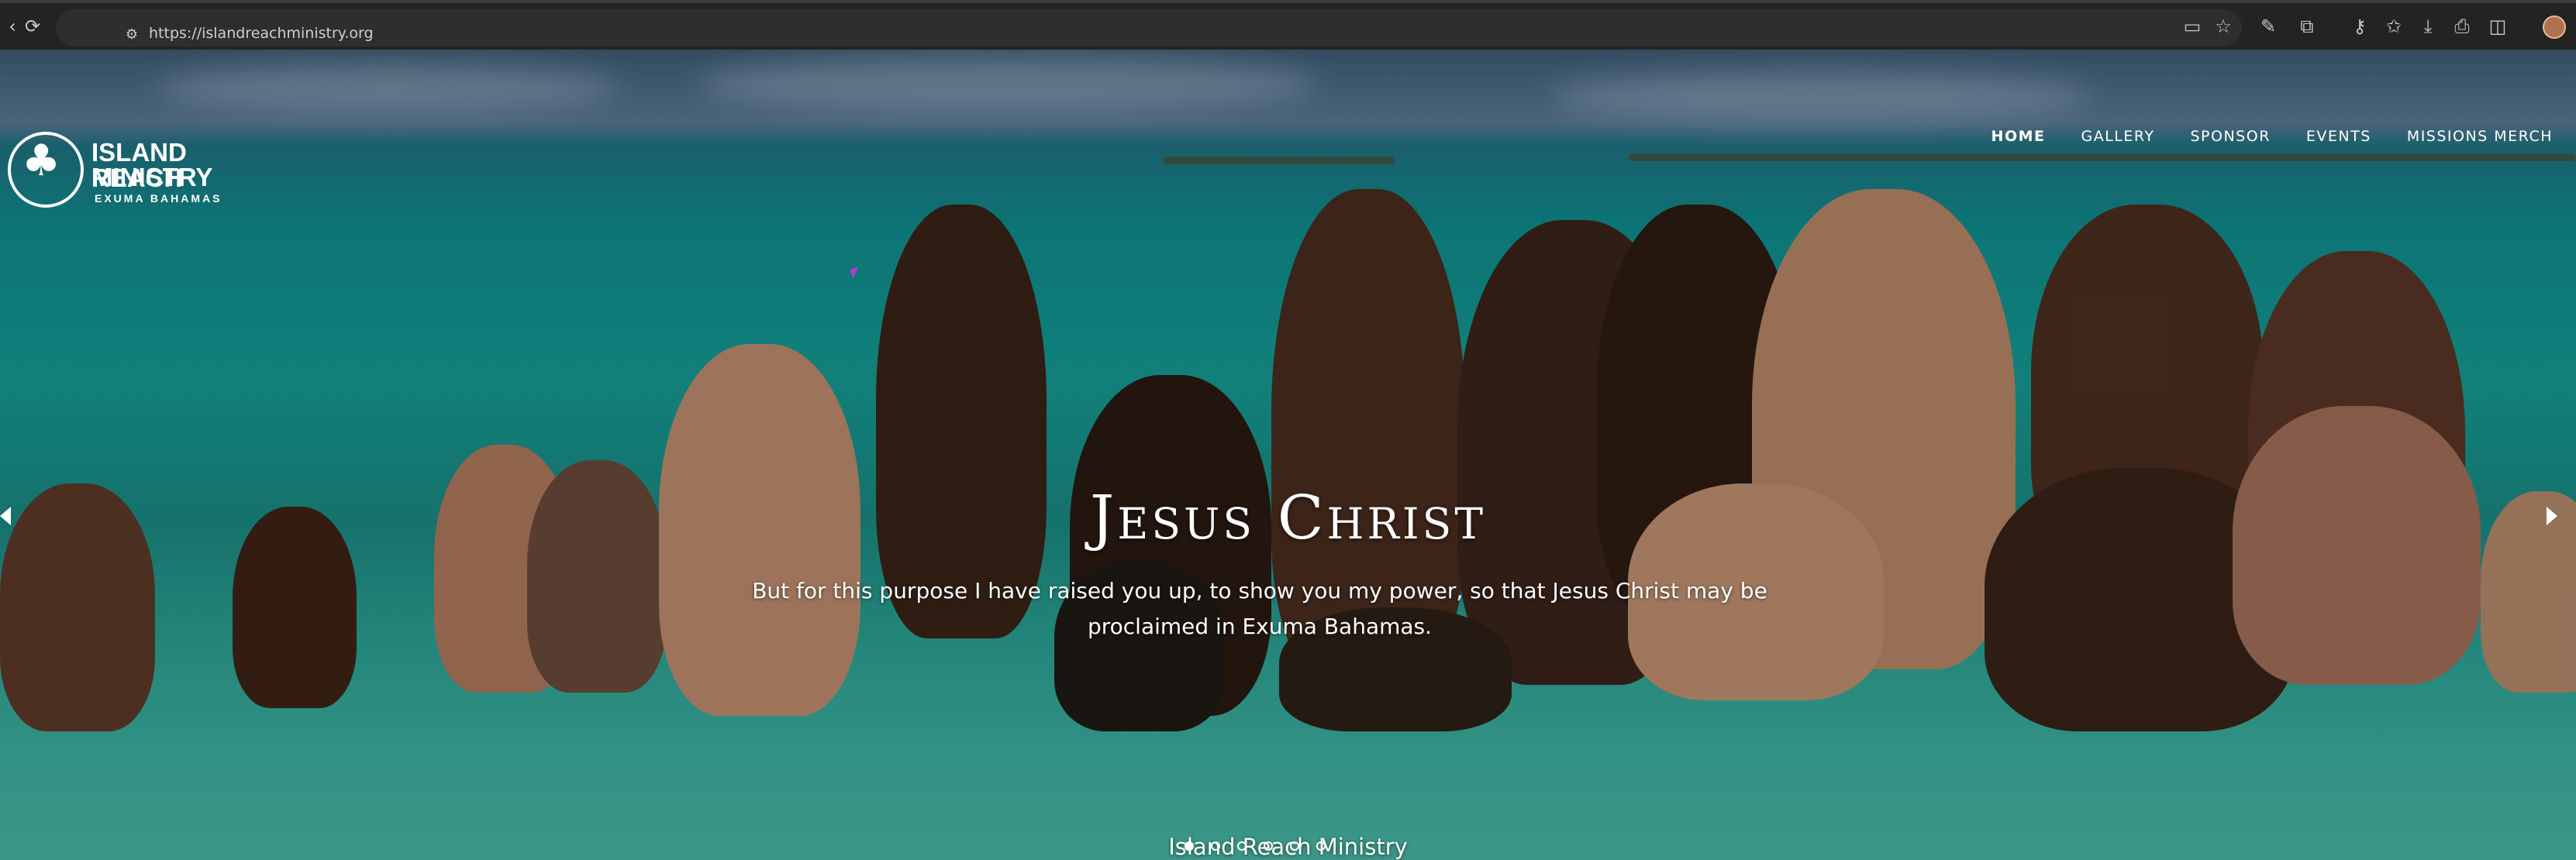  What do you see at coordinates (2268, 26) in the screenshot?
I see `extension-icon: ✎` at bounding box center [2268, 26].